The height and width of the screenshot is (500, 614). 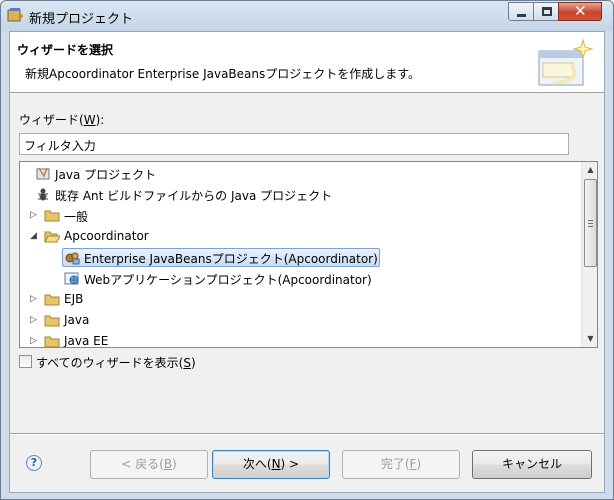 What do you see at coordinates (532, 464) in the screenshot?
I see `cancel-button: キャンセル` at bounding box center [532, 464].